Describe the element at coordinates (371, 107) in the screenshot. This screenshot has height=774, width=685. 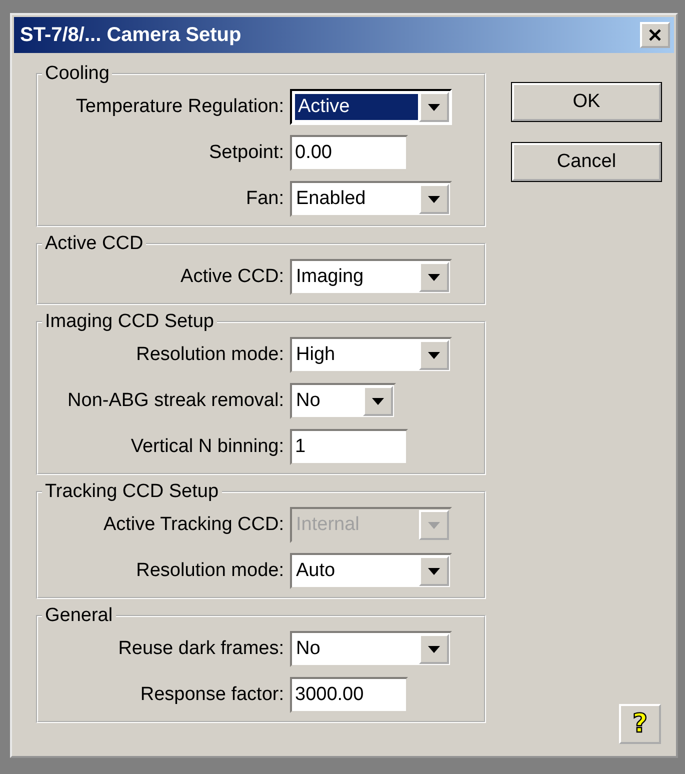
I see `dropdown: Active` at that location.